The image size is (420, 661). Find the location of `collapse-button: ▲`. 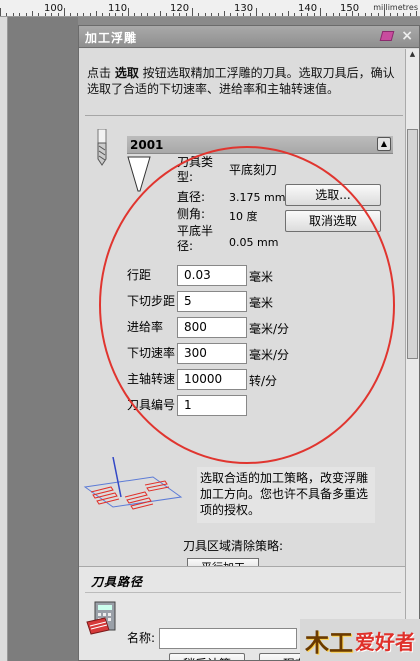

collapse-button: ▲ is located at coordinates (384, 144).